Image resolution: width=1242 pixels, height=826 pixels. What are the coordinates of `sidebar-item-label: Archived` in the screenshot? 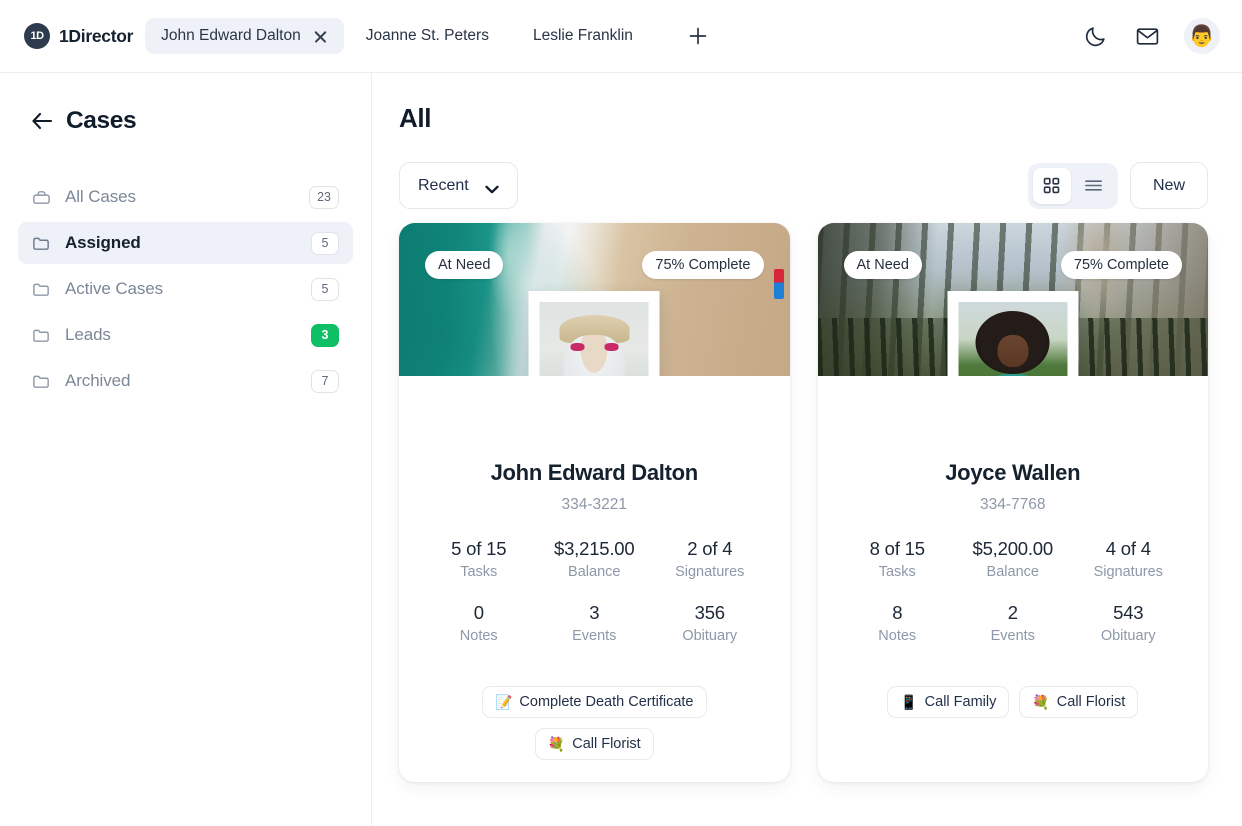 It's located at (98, 380).